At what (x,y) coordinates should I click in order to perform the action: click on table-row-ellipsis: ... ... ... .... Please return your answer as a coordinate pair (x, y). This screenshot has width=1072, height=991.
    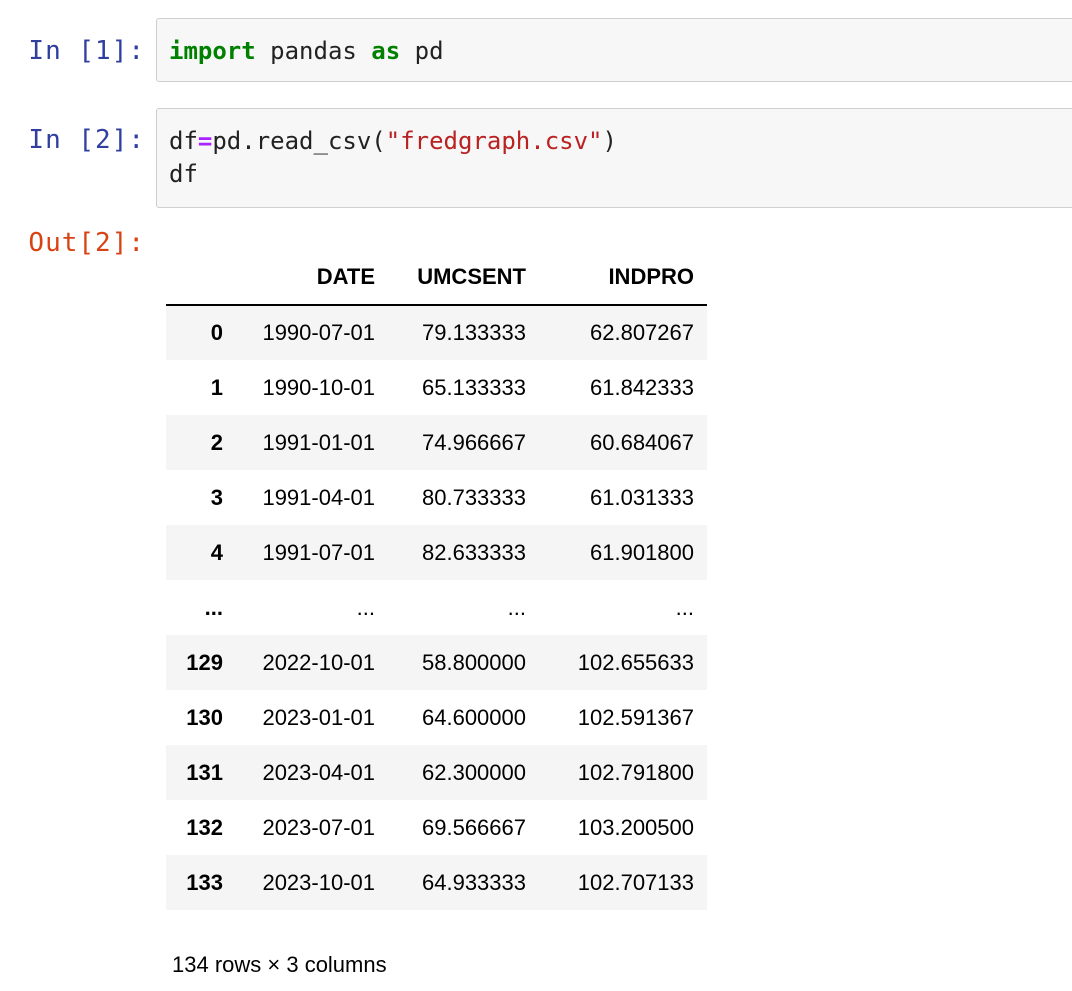
    Looking at the image, I should click on (436, 607).